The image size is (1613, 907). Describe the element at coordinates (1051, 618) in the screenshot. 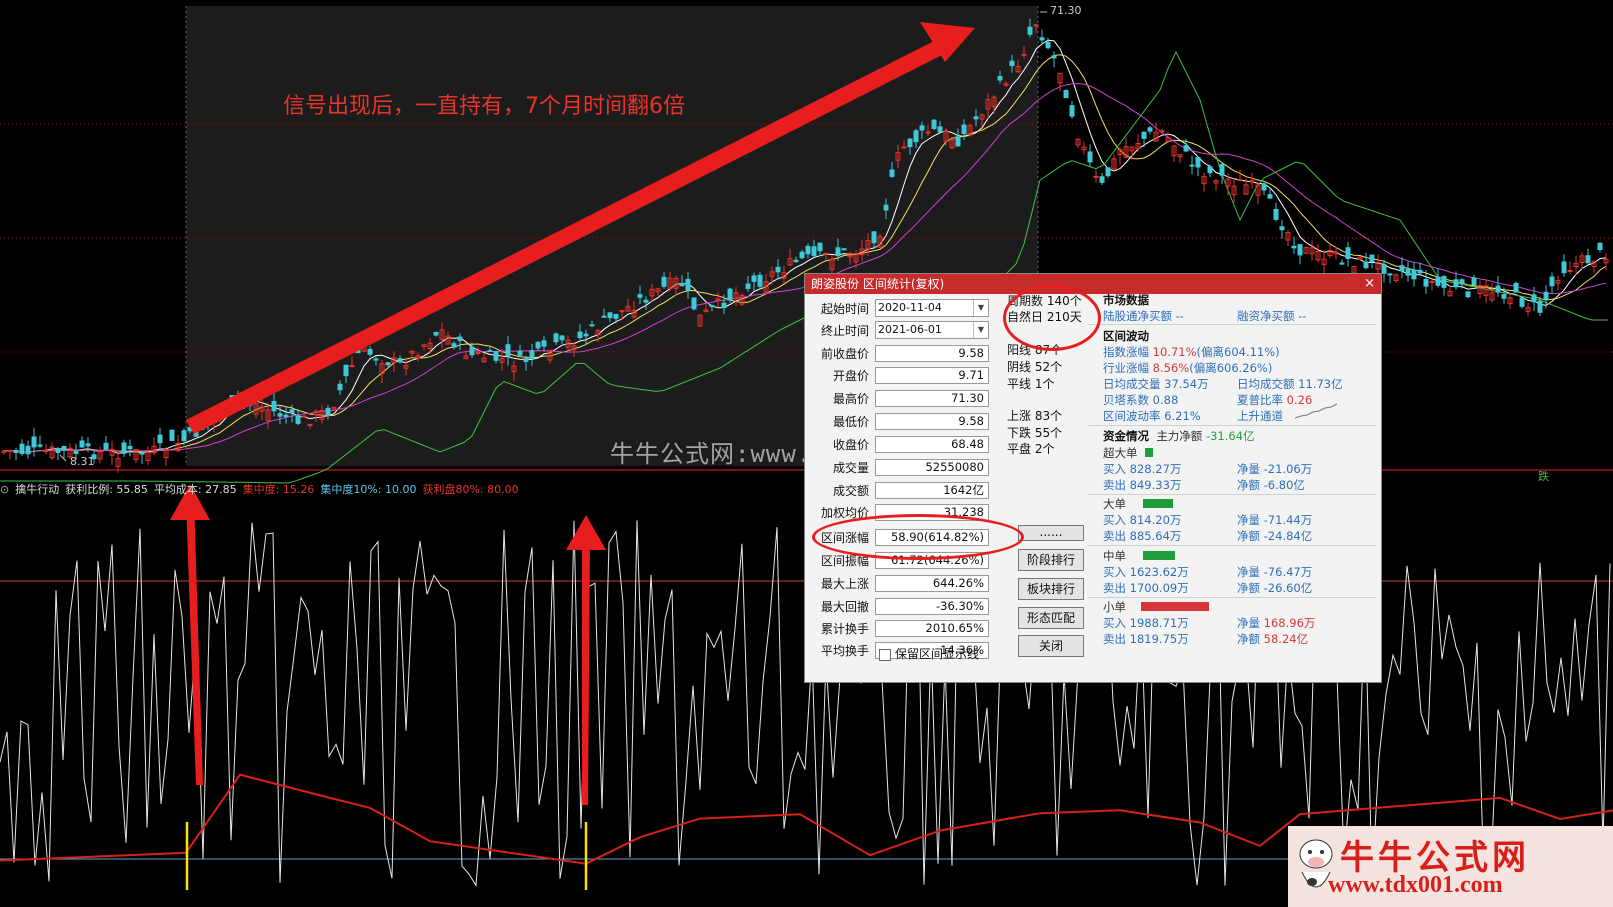

I see `pattern-match-button: 形态匹配` at that location.